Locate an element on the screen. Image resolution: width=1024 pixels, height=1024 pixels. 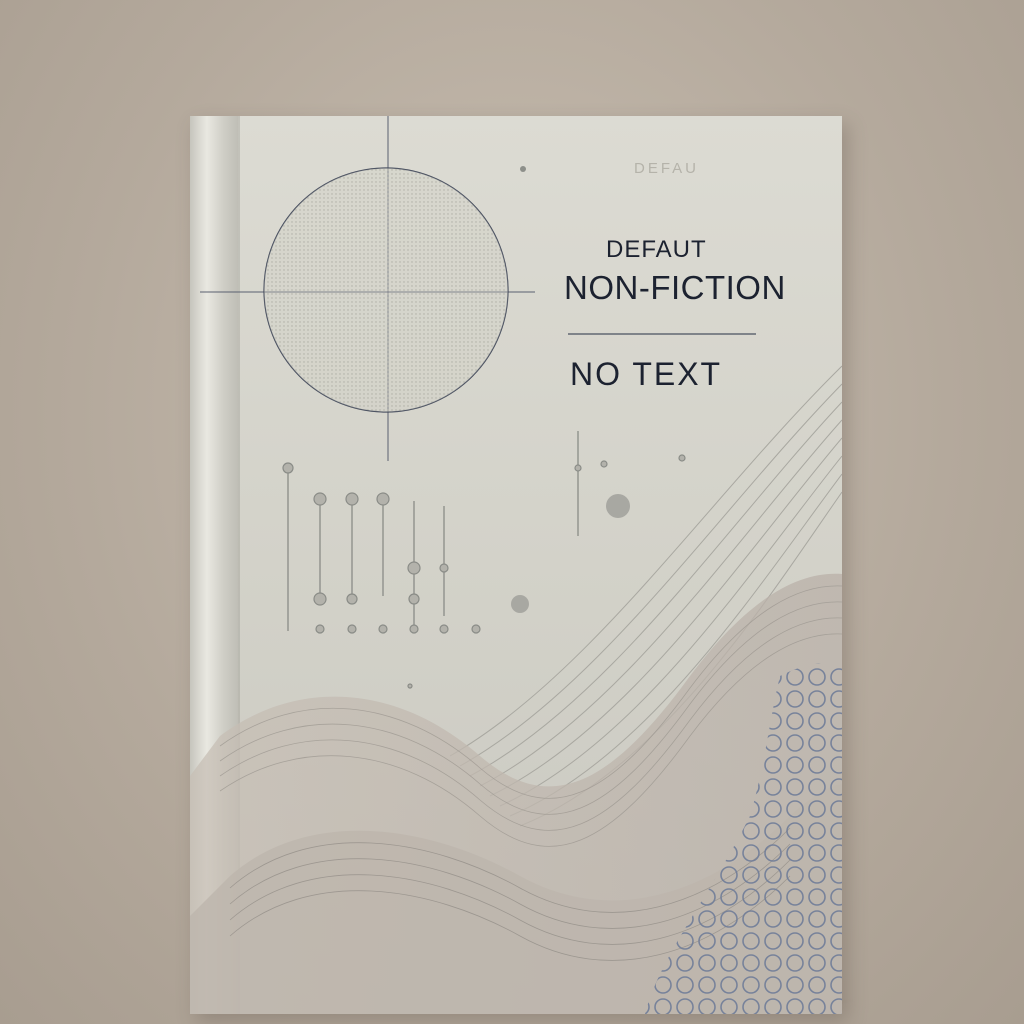
ghost-text: DEFAU is located at coordinates (667, 168).